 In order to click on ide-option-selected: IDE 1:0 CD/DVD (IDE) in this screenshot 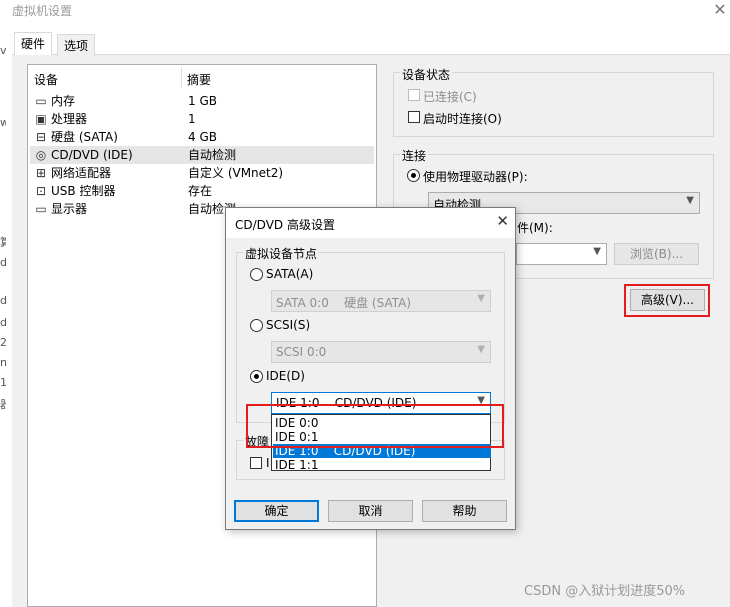, I will do `click(382, 451)`.